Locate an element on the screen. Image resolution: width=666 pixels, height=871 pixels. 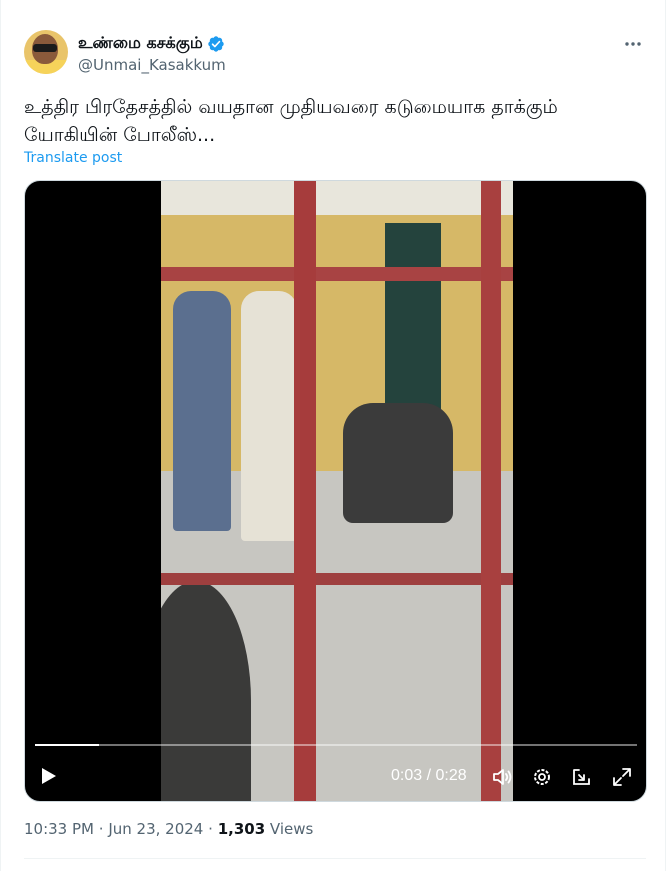
video-person-policeman is located at coordinates (269, 416).